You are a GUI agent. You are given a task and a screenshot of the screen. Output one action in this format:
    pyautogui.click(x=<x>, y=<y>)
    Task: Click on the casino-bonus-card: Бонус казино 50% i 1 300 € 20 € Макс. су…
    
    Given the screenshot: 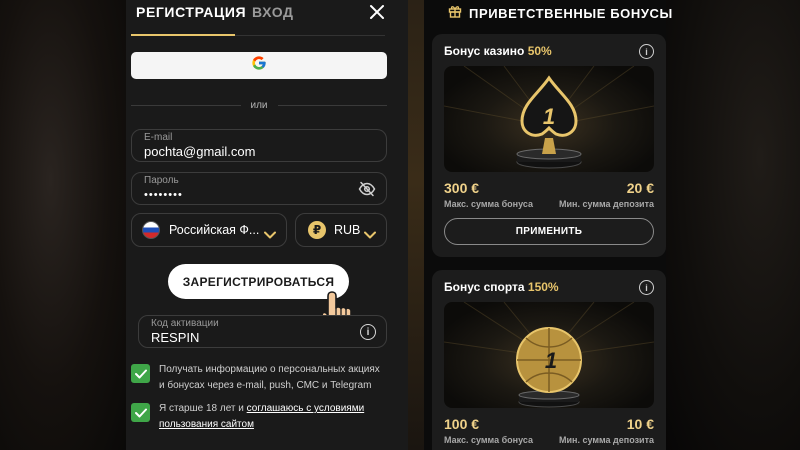 What is the action you would take?
    pyautogui.click(x=549, y=145)
    